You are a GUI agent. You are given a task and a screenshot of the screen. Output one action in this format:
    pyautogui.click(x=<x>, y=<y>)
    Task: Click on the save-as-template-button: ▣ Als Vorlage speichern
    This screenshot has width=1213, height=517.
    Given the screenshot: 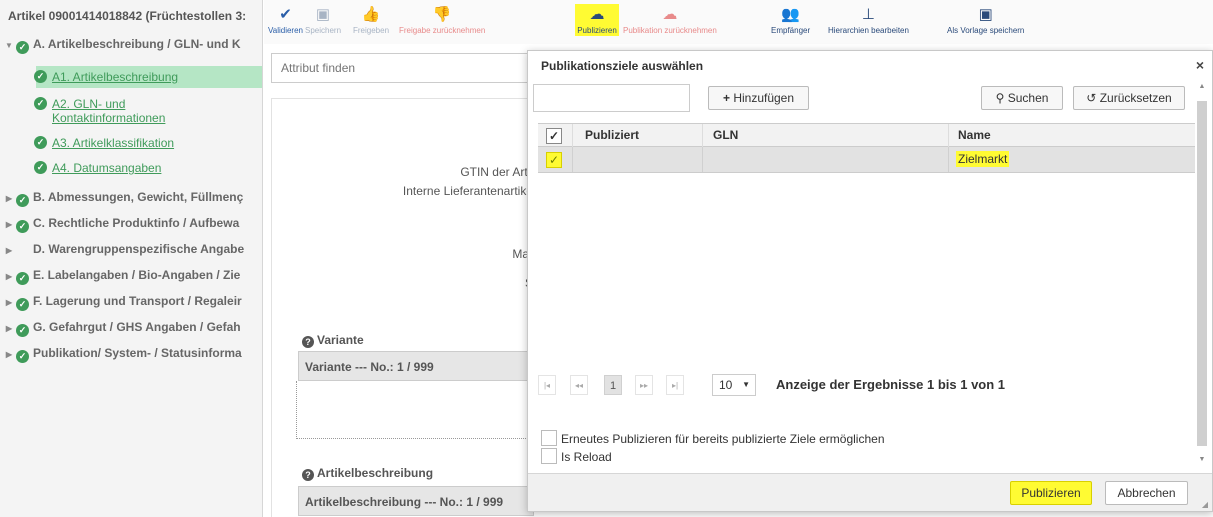 What is the action you would take?
    pyautogui.click(x=985, y=20)
    